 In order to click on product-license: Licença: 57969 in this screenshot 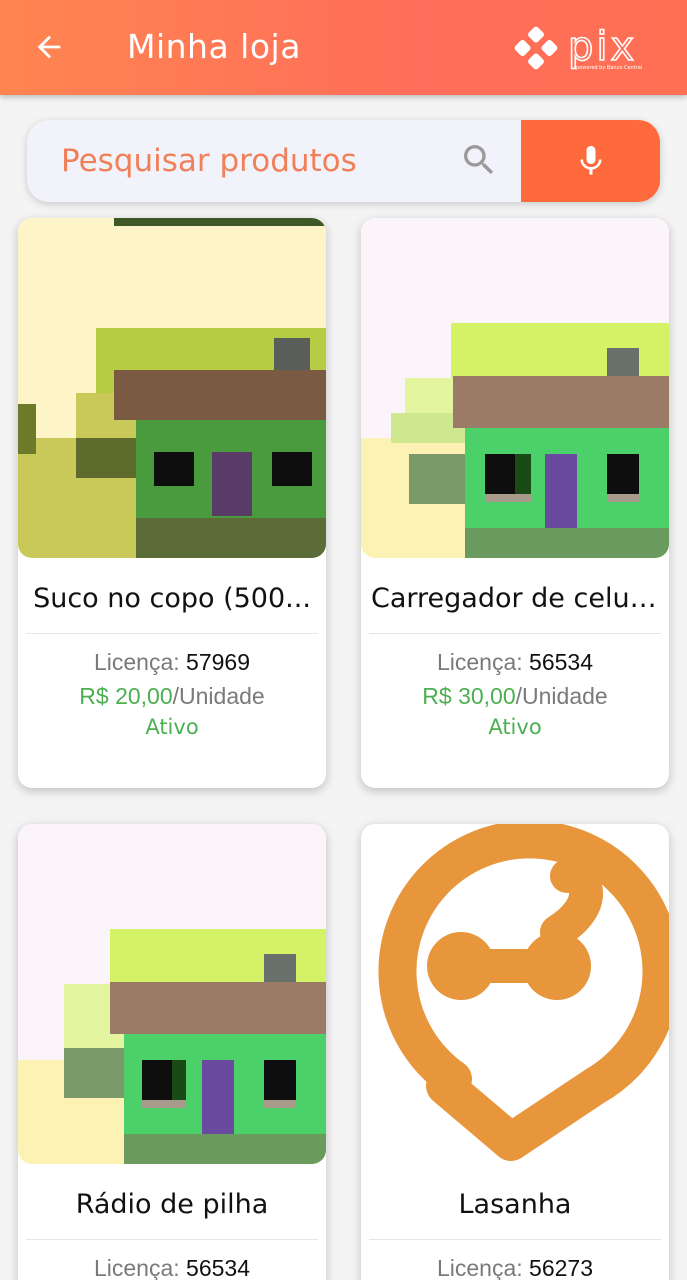, I will do `click(172, 662)`.